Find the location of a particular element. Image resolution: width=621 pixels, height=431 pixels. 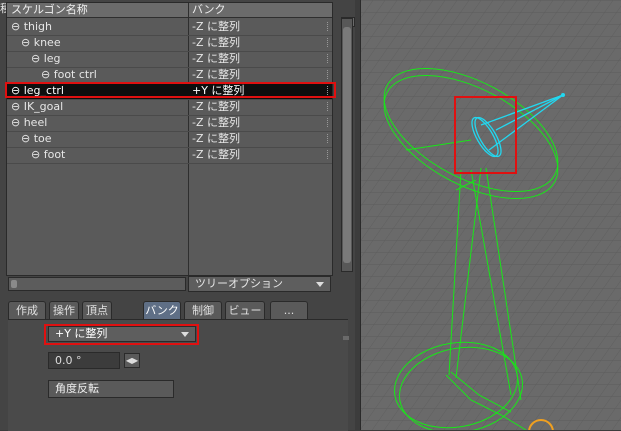

tree-options-dropdown: ツリーオプション is located at coordinates (259, 284).